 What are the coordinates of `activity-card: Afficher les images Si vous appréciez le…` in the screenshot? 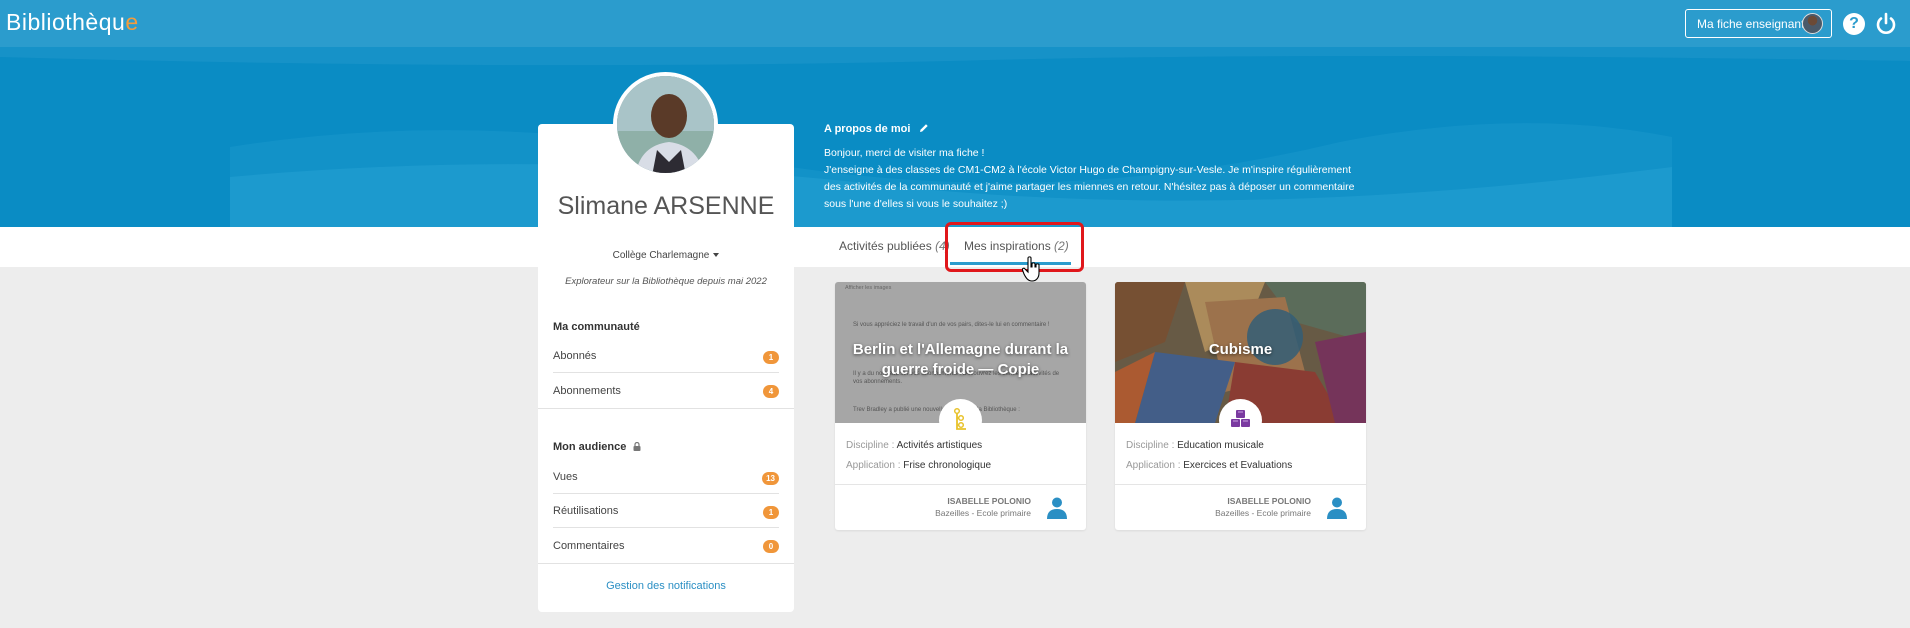 It's located at (960, 406).